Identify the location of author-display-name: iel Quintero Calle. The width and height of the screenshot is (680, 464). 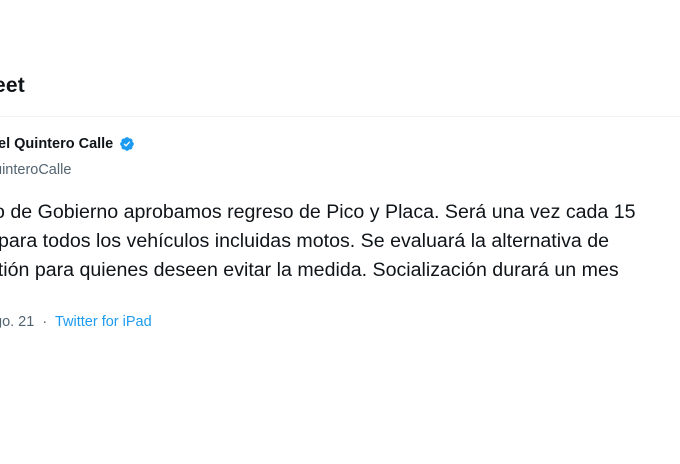
(57, 144).